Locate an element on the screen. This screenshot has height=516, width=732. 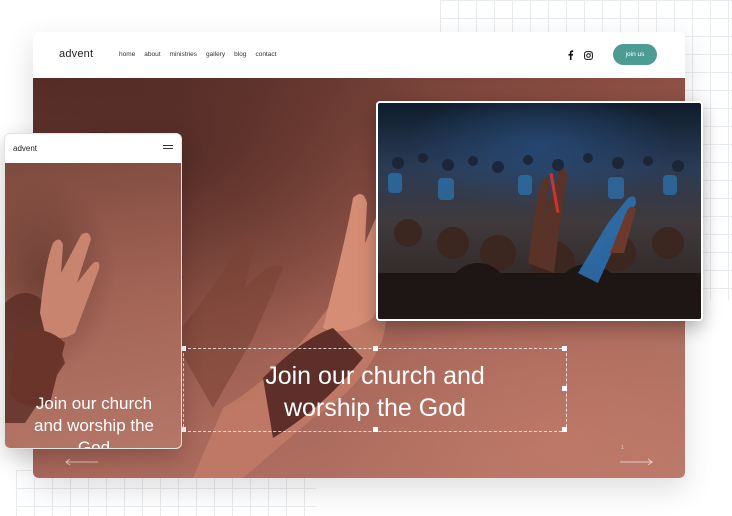
hero-heading-line-2: worship the God is located at coordinates (375, 408).